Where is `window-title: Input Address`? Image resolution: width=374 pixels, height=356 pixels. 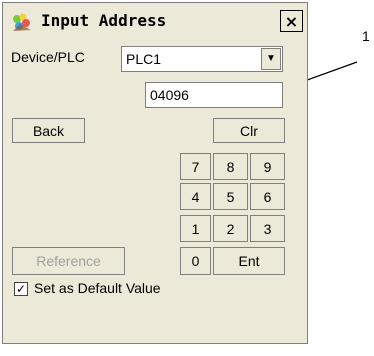
window-title: Input Address is located at coordinates (104, 20).